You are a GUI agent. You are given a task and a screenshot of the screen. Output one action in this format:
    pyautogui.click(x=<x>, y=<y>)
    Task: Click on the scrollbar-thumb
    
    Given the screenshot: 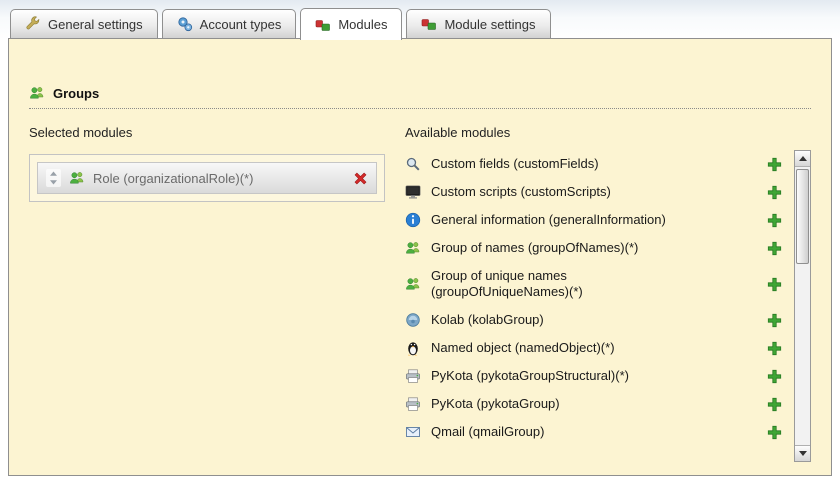 What is the action you would take?
    pyautogui.click(x=802, y=216)
    